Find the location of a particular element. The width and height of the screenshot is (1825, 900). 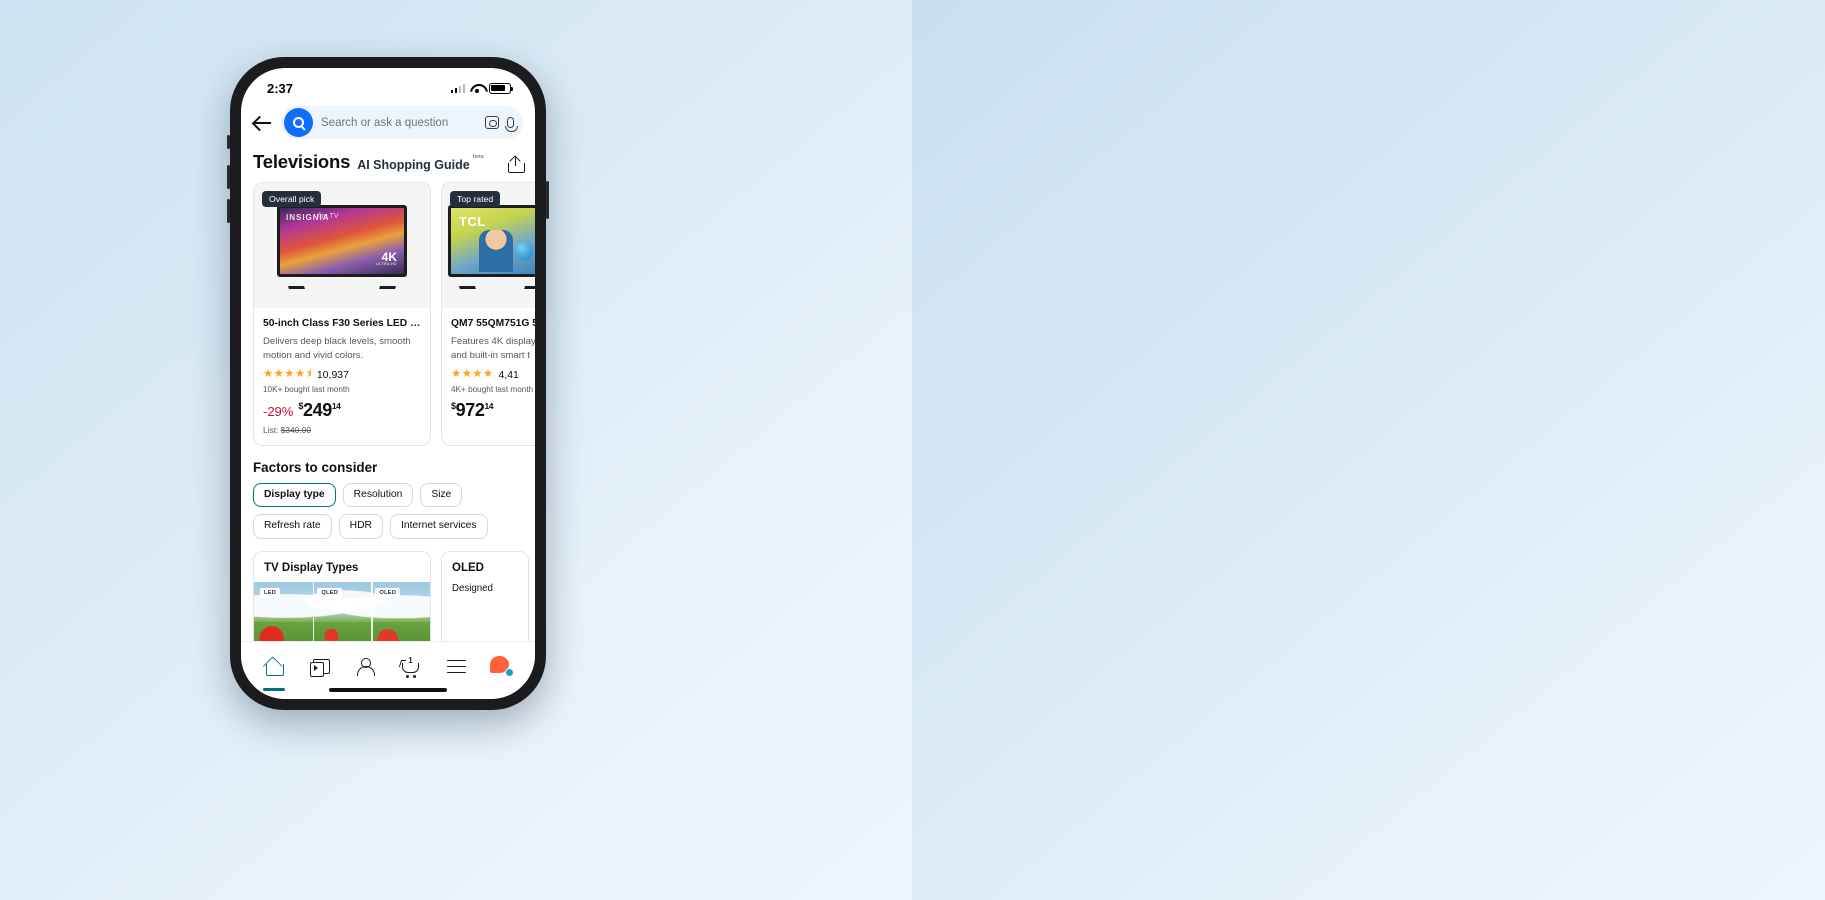

review-count: 4,41 is located at coordinates (508, 374).